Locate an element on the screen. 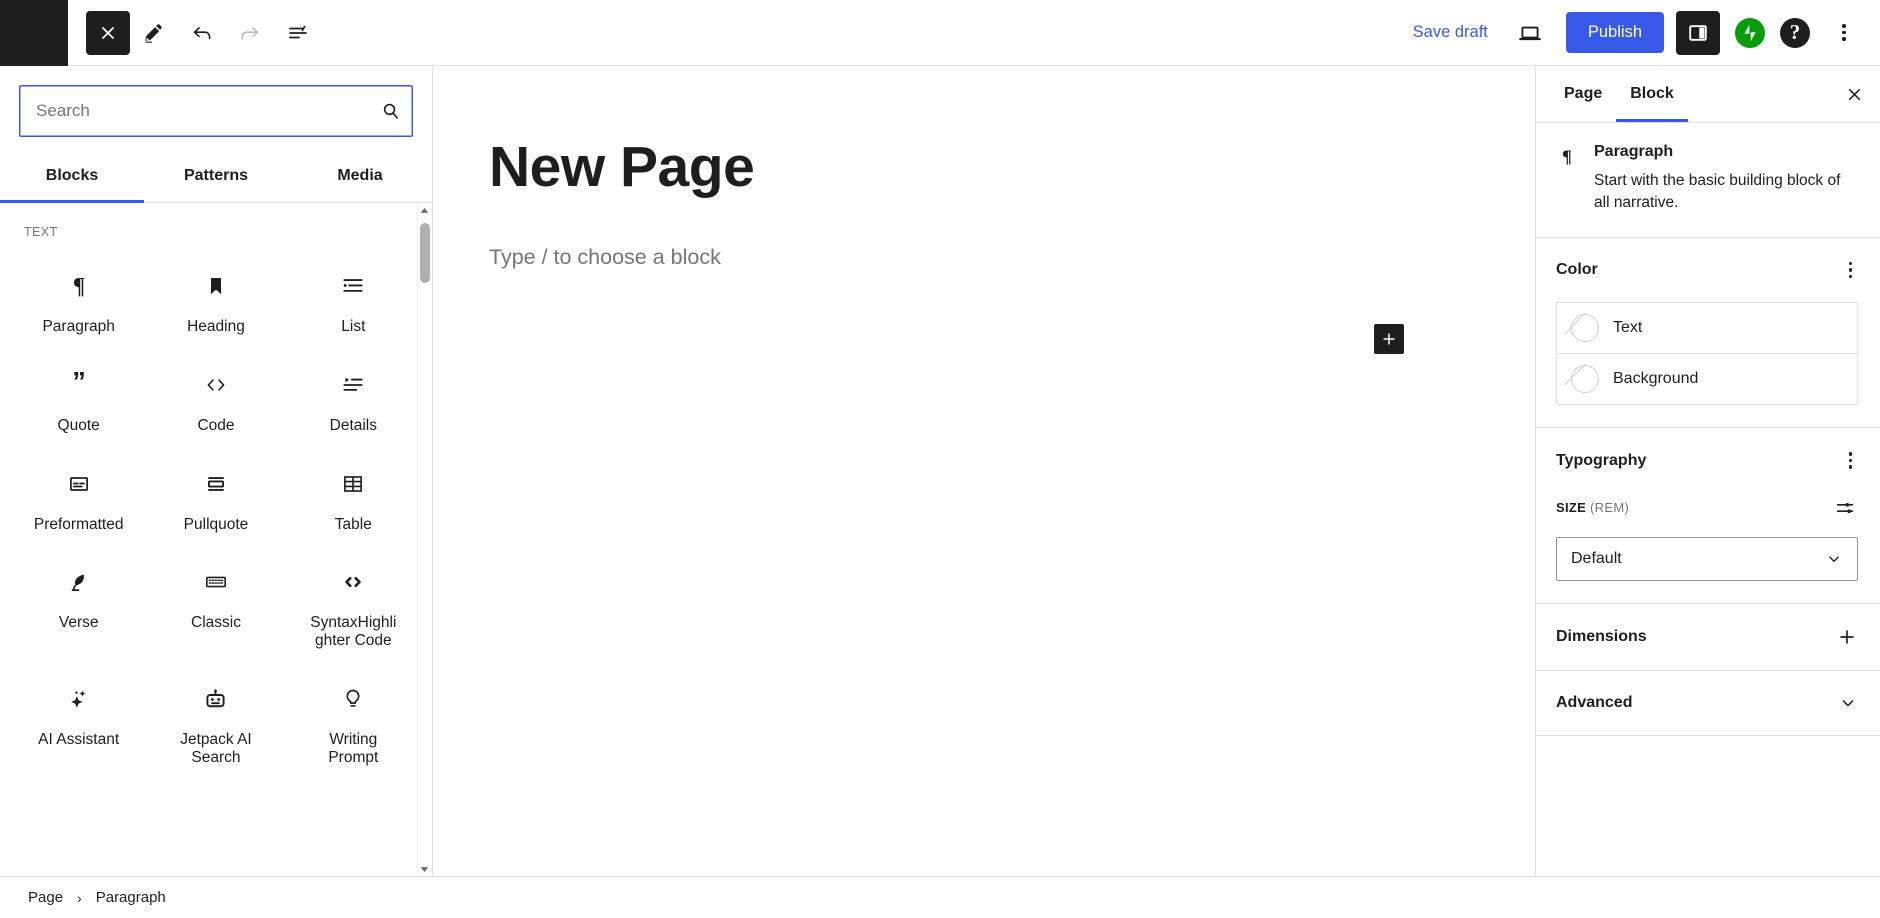 The image size is (1880, 918). block-label: Code is located at coordinates (216, 425).